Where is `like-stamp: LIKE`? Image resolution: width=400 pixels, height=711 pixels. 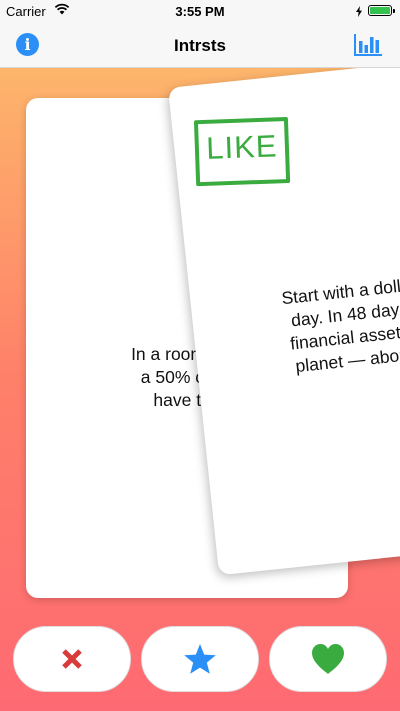 like-stamp: LIKE is located at coordinates (242, 151).